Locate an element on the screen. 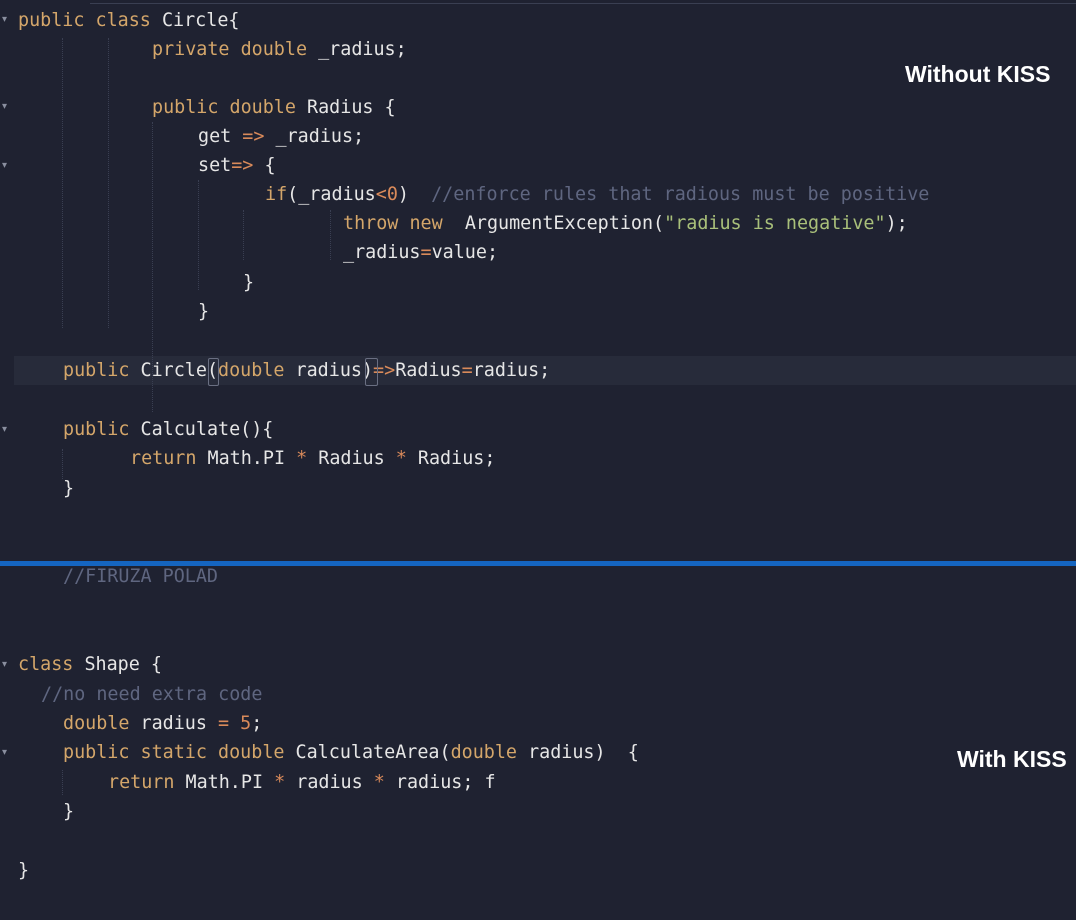 Image resolution: width=1076 pixels, height=920 pixels. code-token: radius) is located at coordinates (329, 370).